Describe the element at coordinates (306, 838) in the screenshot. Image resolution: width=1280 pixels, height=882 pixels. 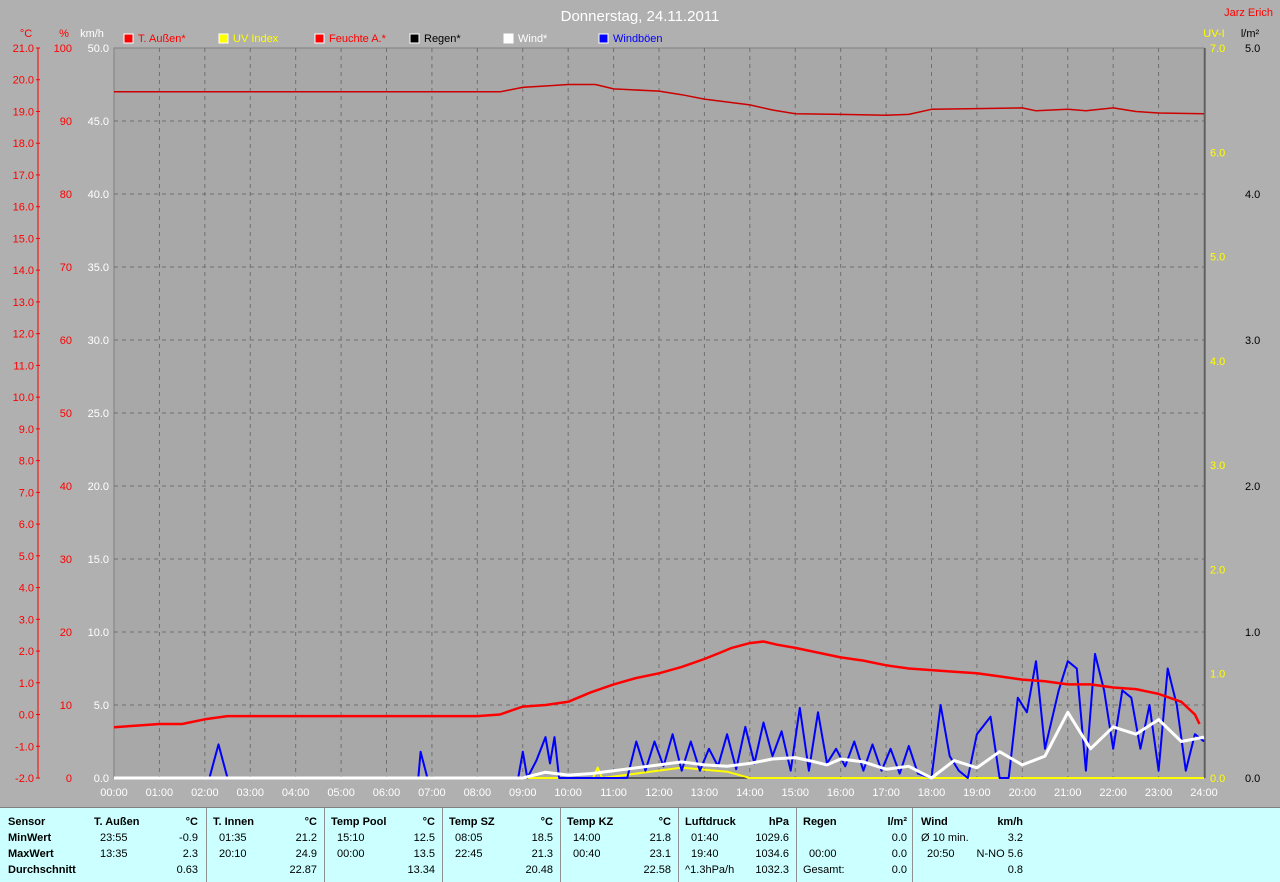
I see `stats-min-value: 21.2` at that location.